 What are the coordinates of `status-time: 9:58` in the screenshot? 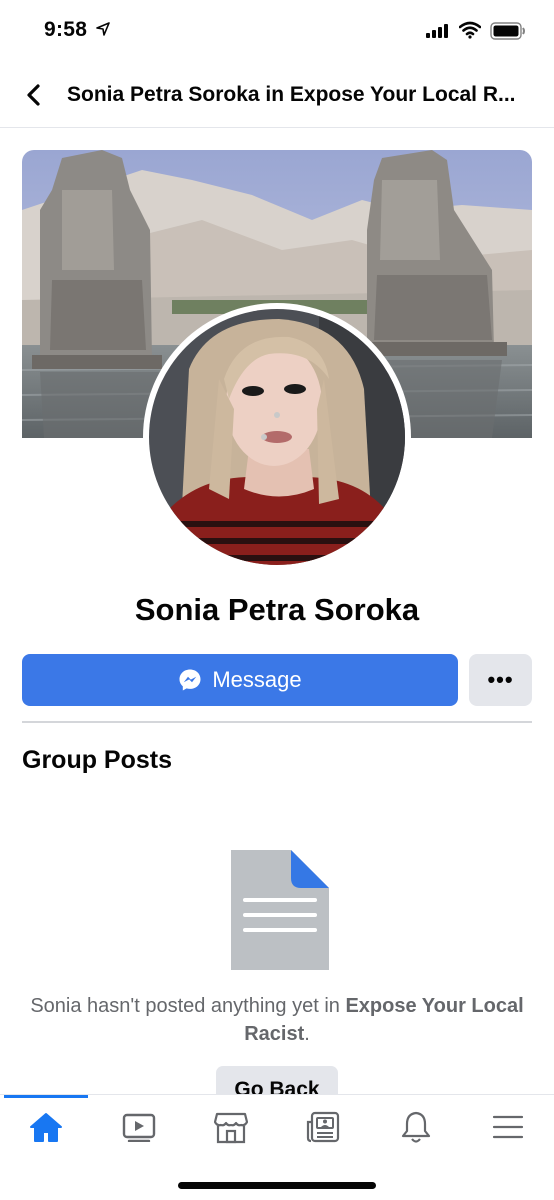 It's located at (66, 29).